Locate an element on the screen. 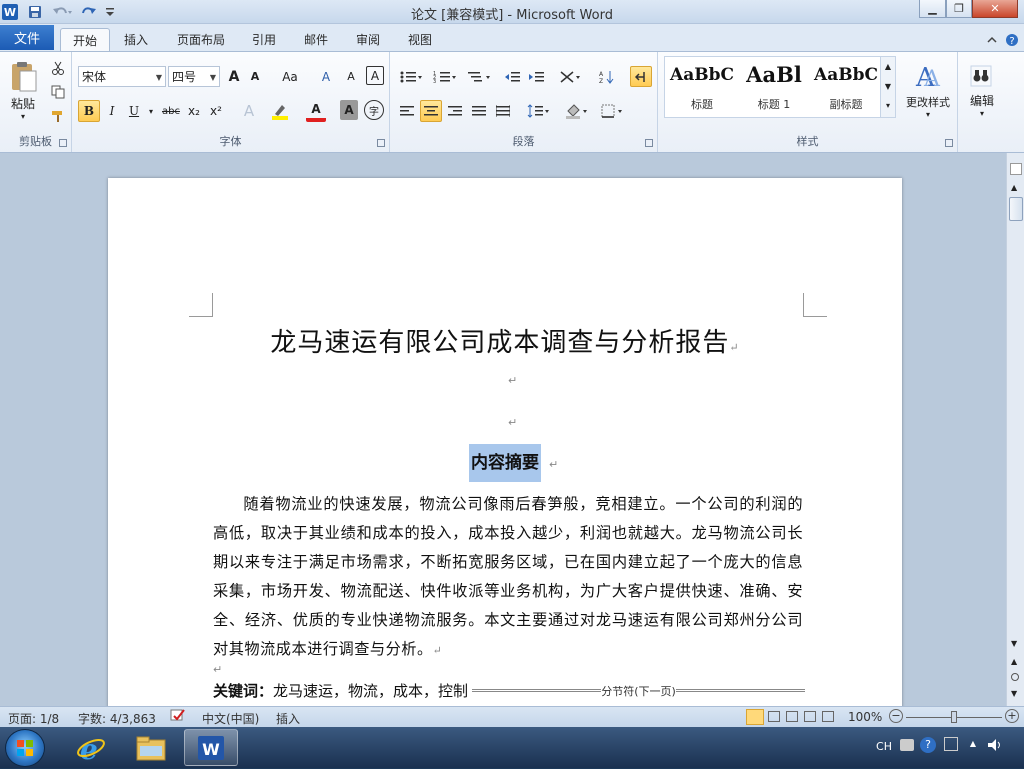 The height and width of the screenshot is (769, 1024). chevron-down-icon: ▼ is located at coordinates (888, 87).